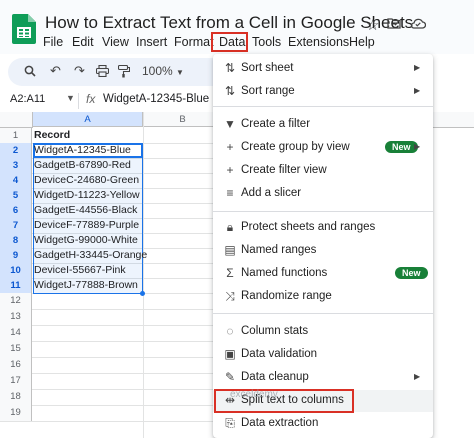 This screenshot has height=438, width=474. What do you see at coordinates (280, 423) in the screenshot?
I see `menu-item-label: Data extraction` at bounding box center [280, 423].